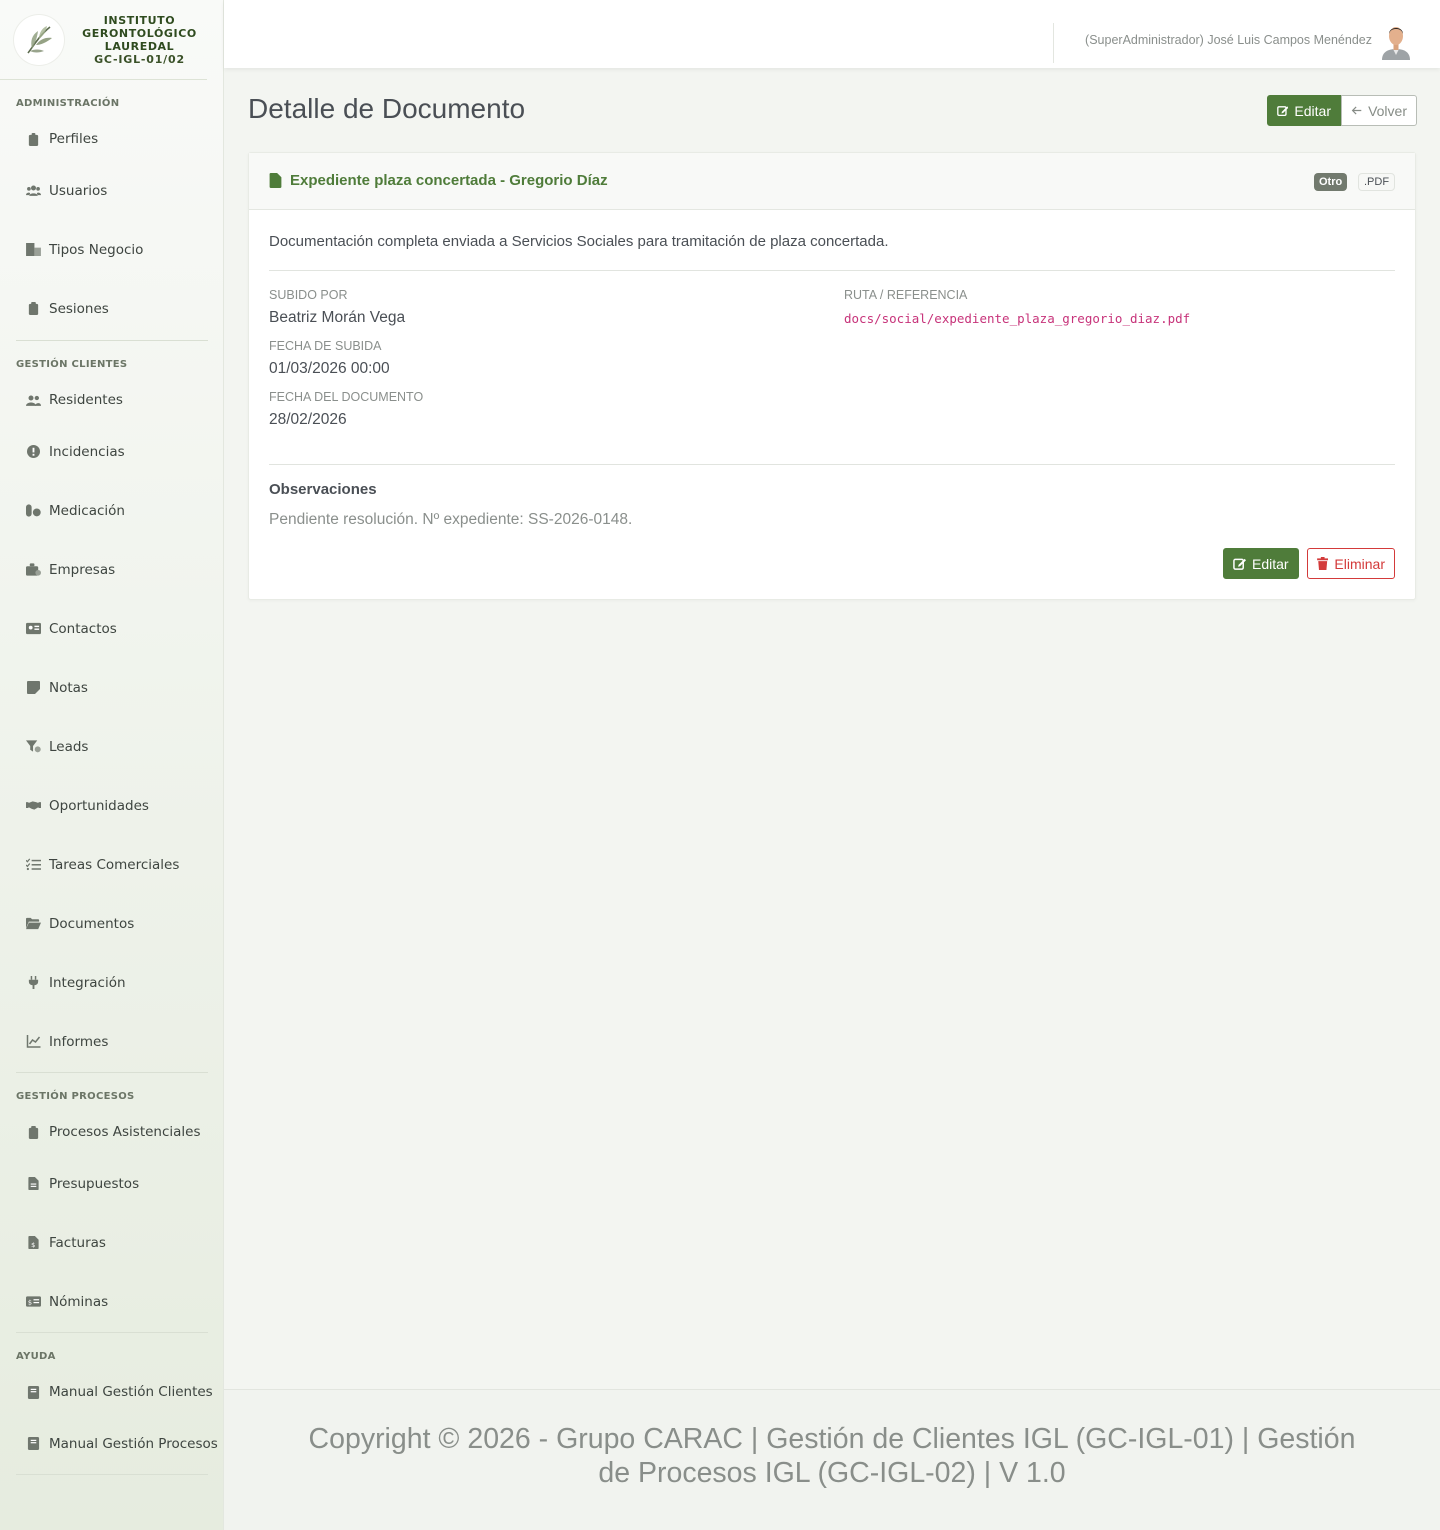  Describe the element at coordinates (96, 249) in the screenshot. I see `sidebar-item-label: Tipos Negocio` at that location.